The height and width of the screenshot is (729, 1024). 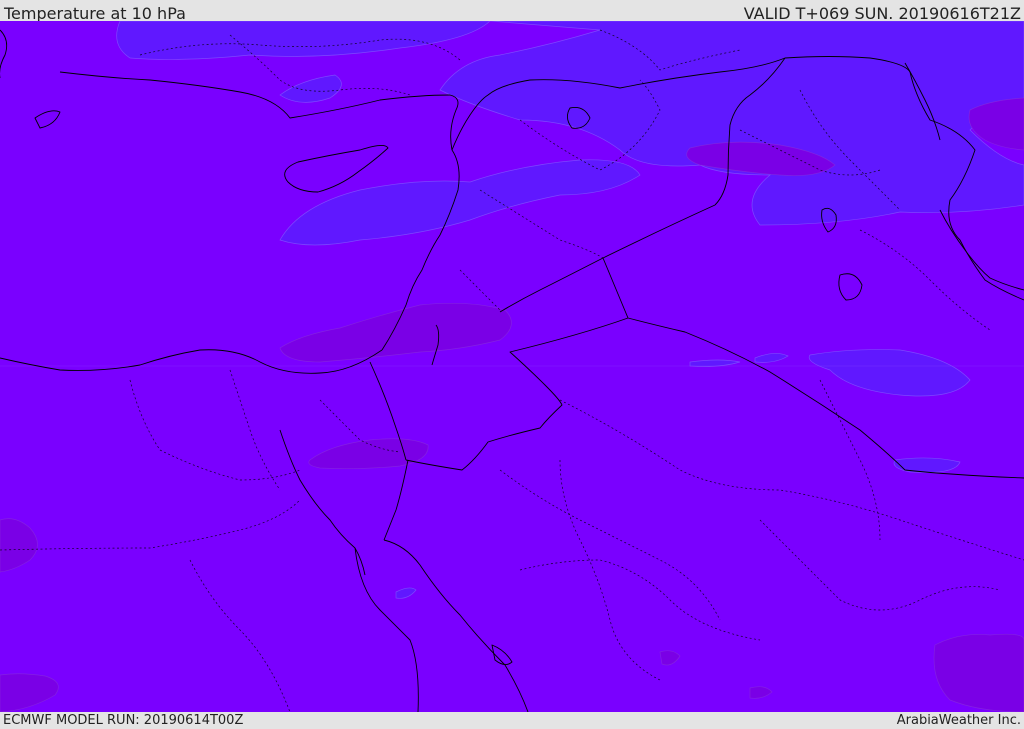 I want to click on model-run-label: ECMWF MODEL RUN: 20190614T00Z, so click(x=123, y=720).